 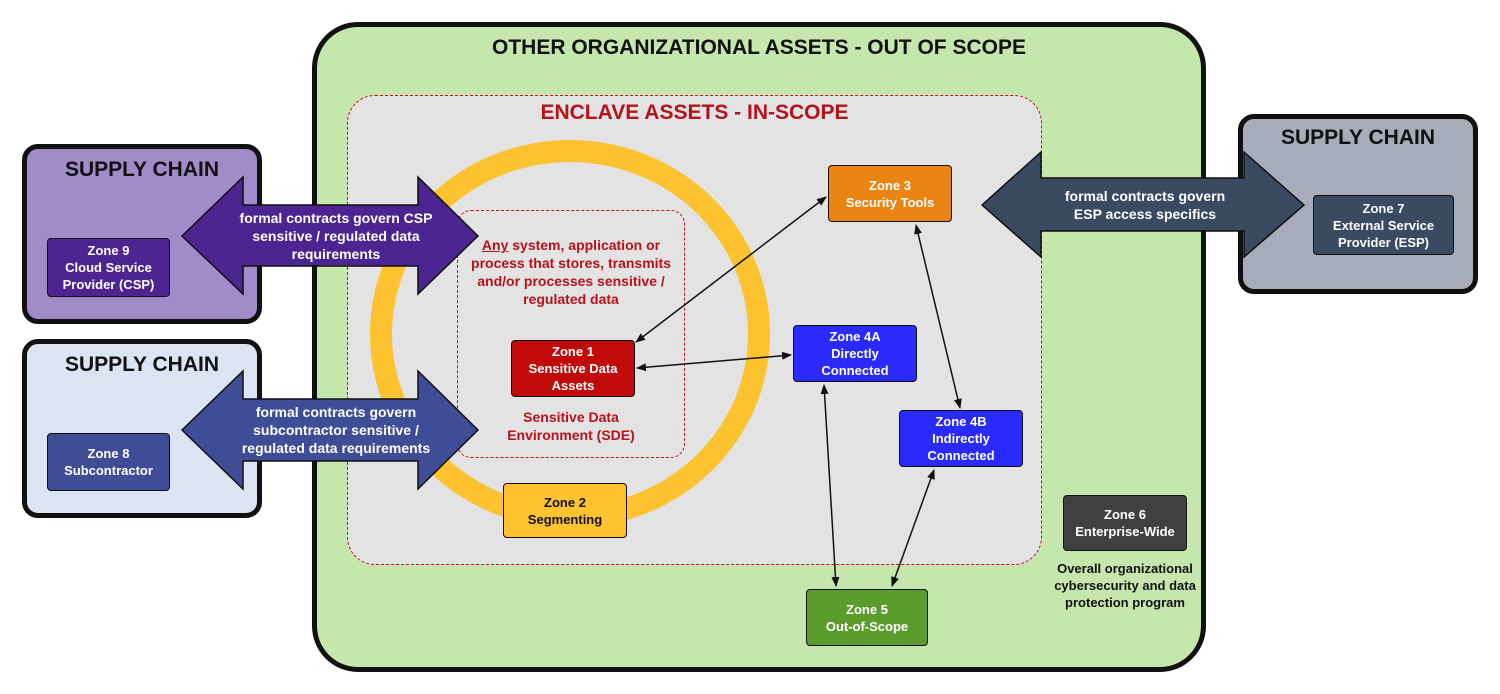 I want to click on arrow-text-line: regulated data requirements, so click(x=336, y=448).